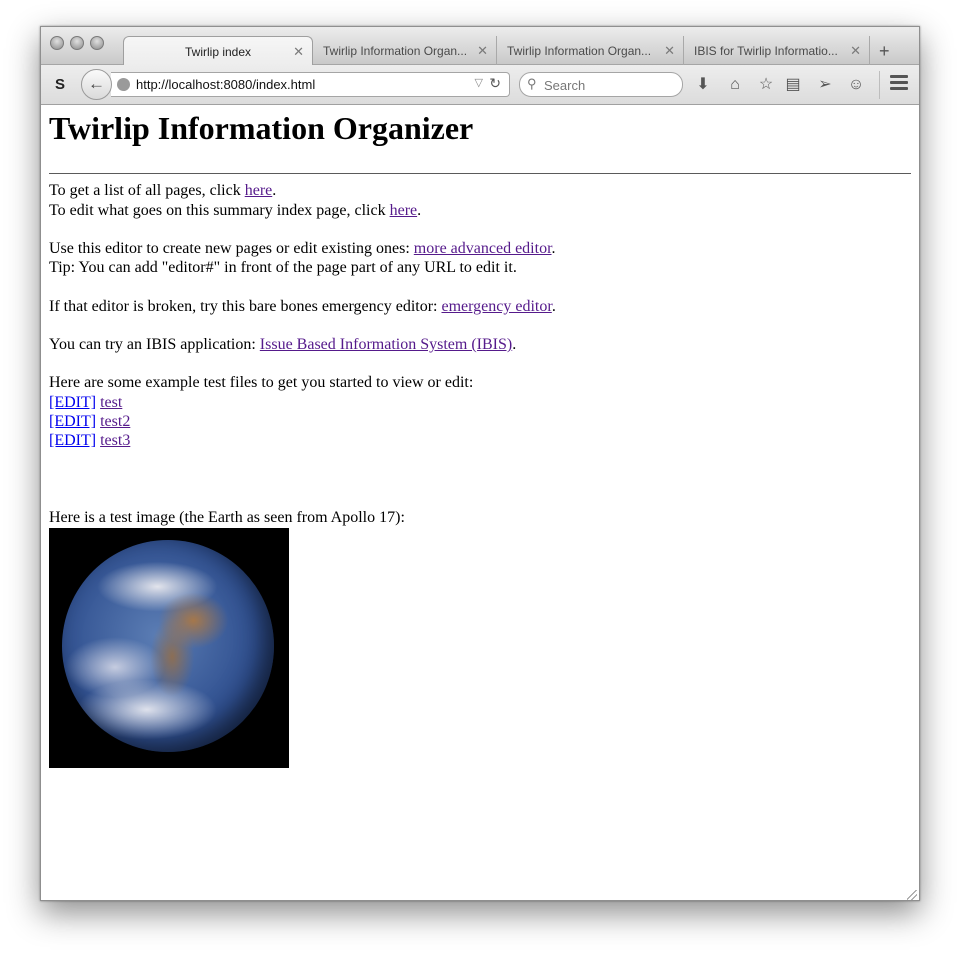  What do you see at coordinates (735, 85) in the screenshot?
I see `home-icon: ⌂` at bounding box center [735, 85].